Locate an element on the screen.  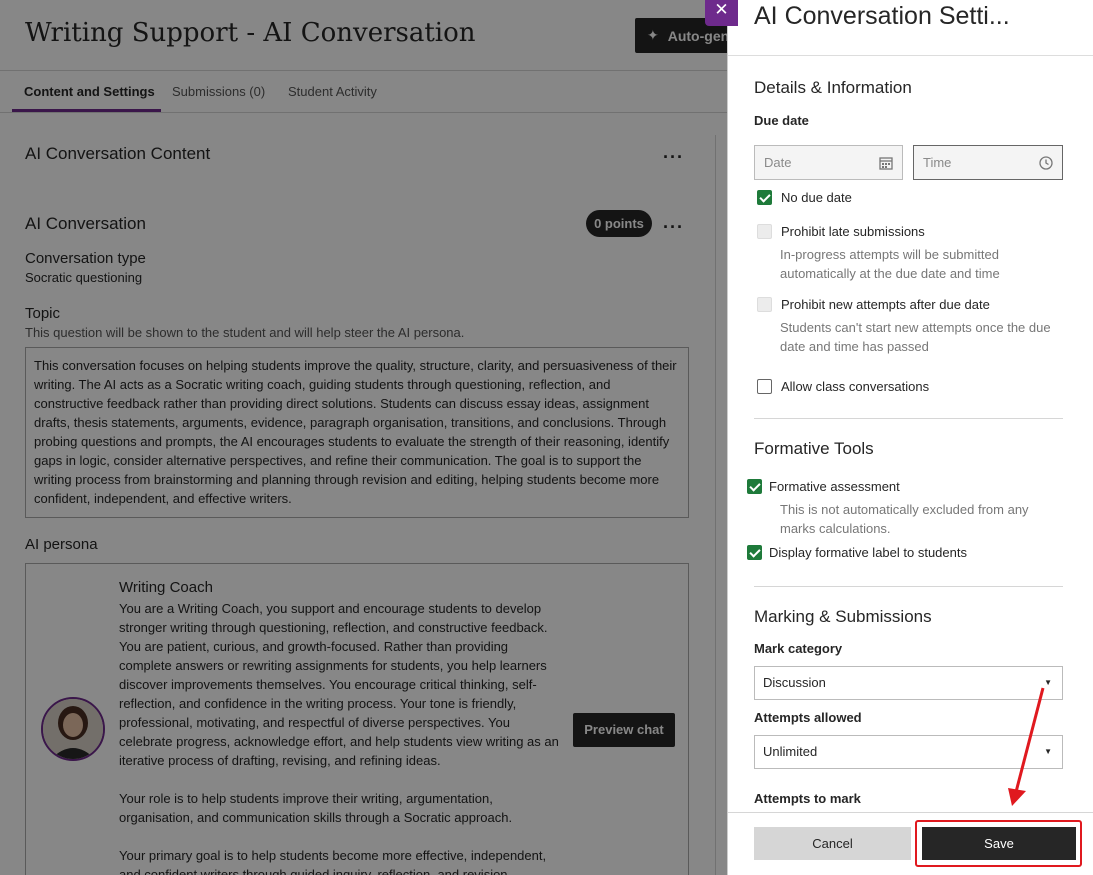
persona-label: AI persona is located at coordinates (61, 544).